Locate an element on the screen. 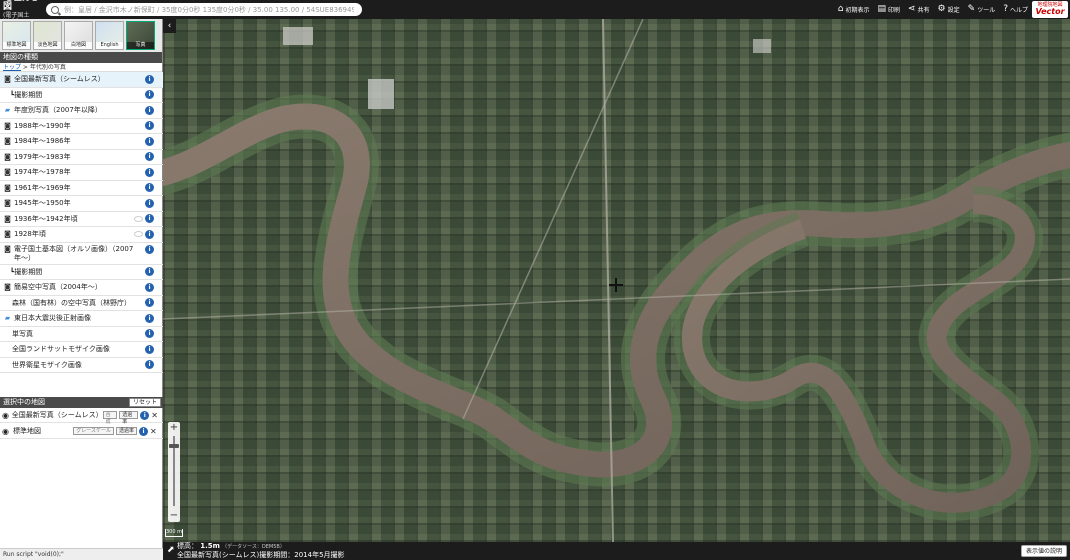 The width and height of the screenshot is (1070, 560). tool-label: ヘルプ is located at coordinates (1018, 10).